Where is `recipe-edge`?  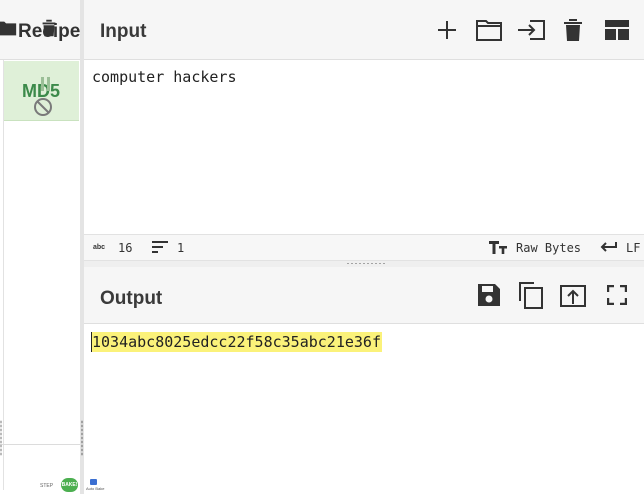
recipe-edge is located at coordinates (3, 275).